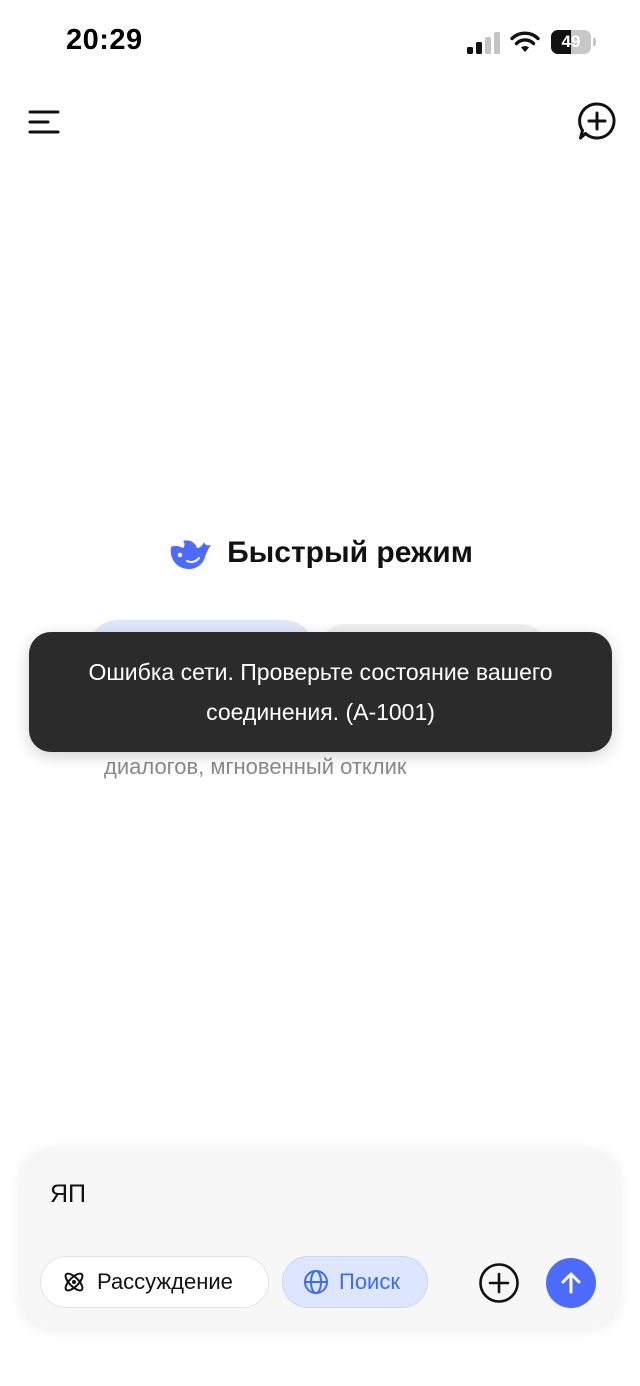 This screenshot has height=1386, width=640. What do you see at coordinates (350, 552) in the screenshot?
I see `mode-title: Быстрый режим` at bounding box center [350, 552].